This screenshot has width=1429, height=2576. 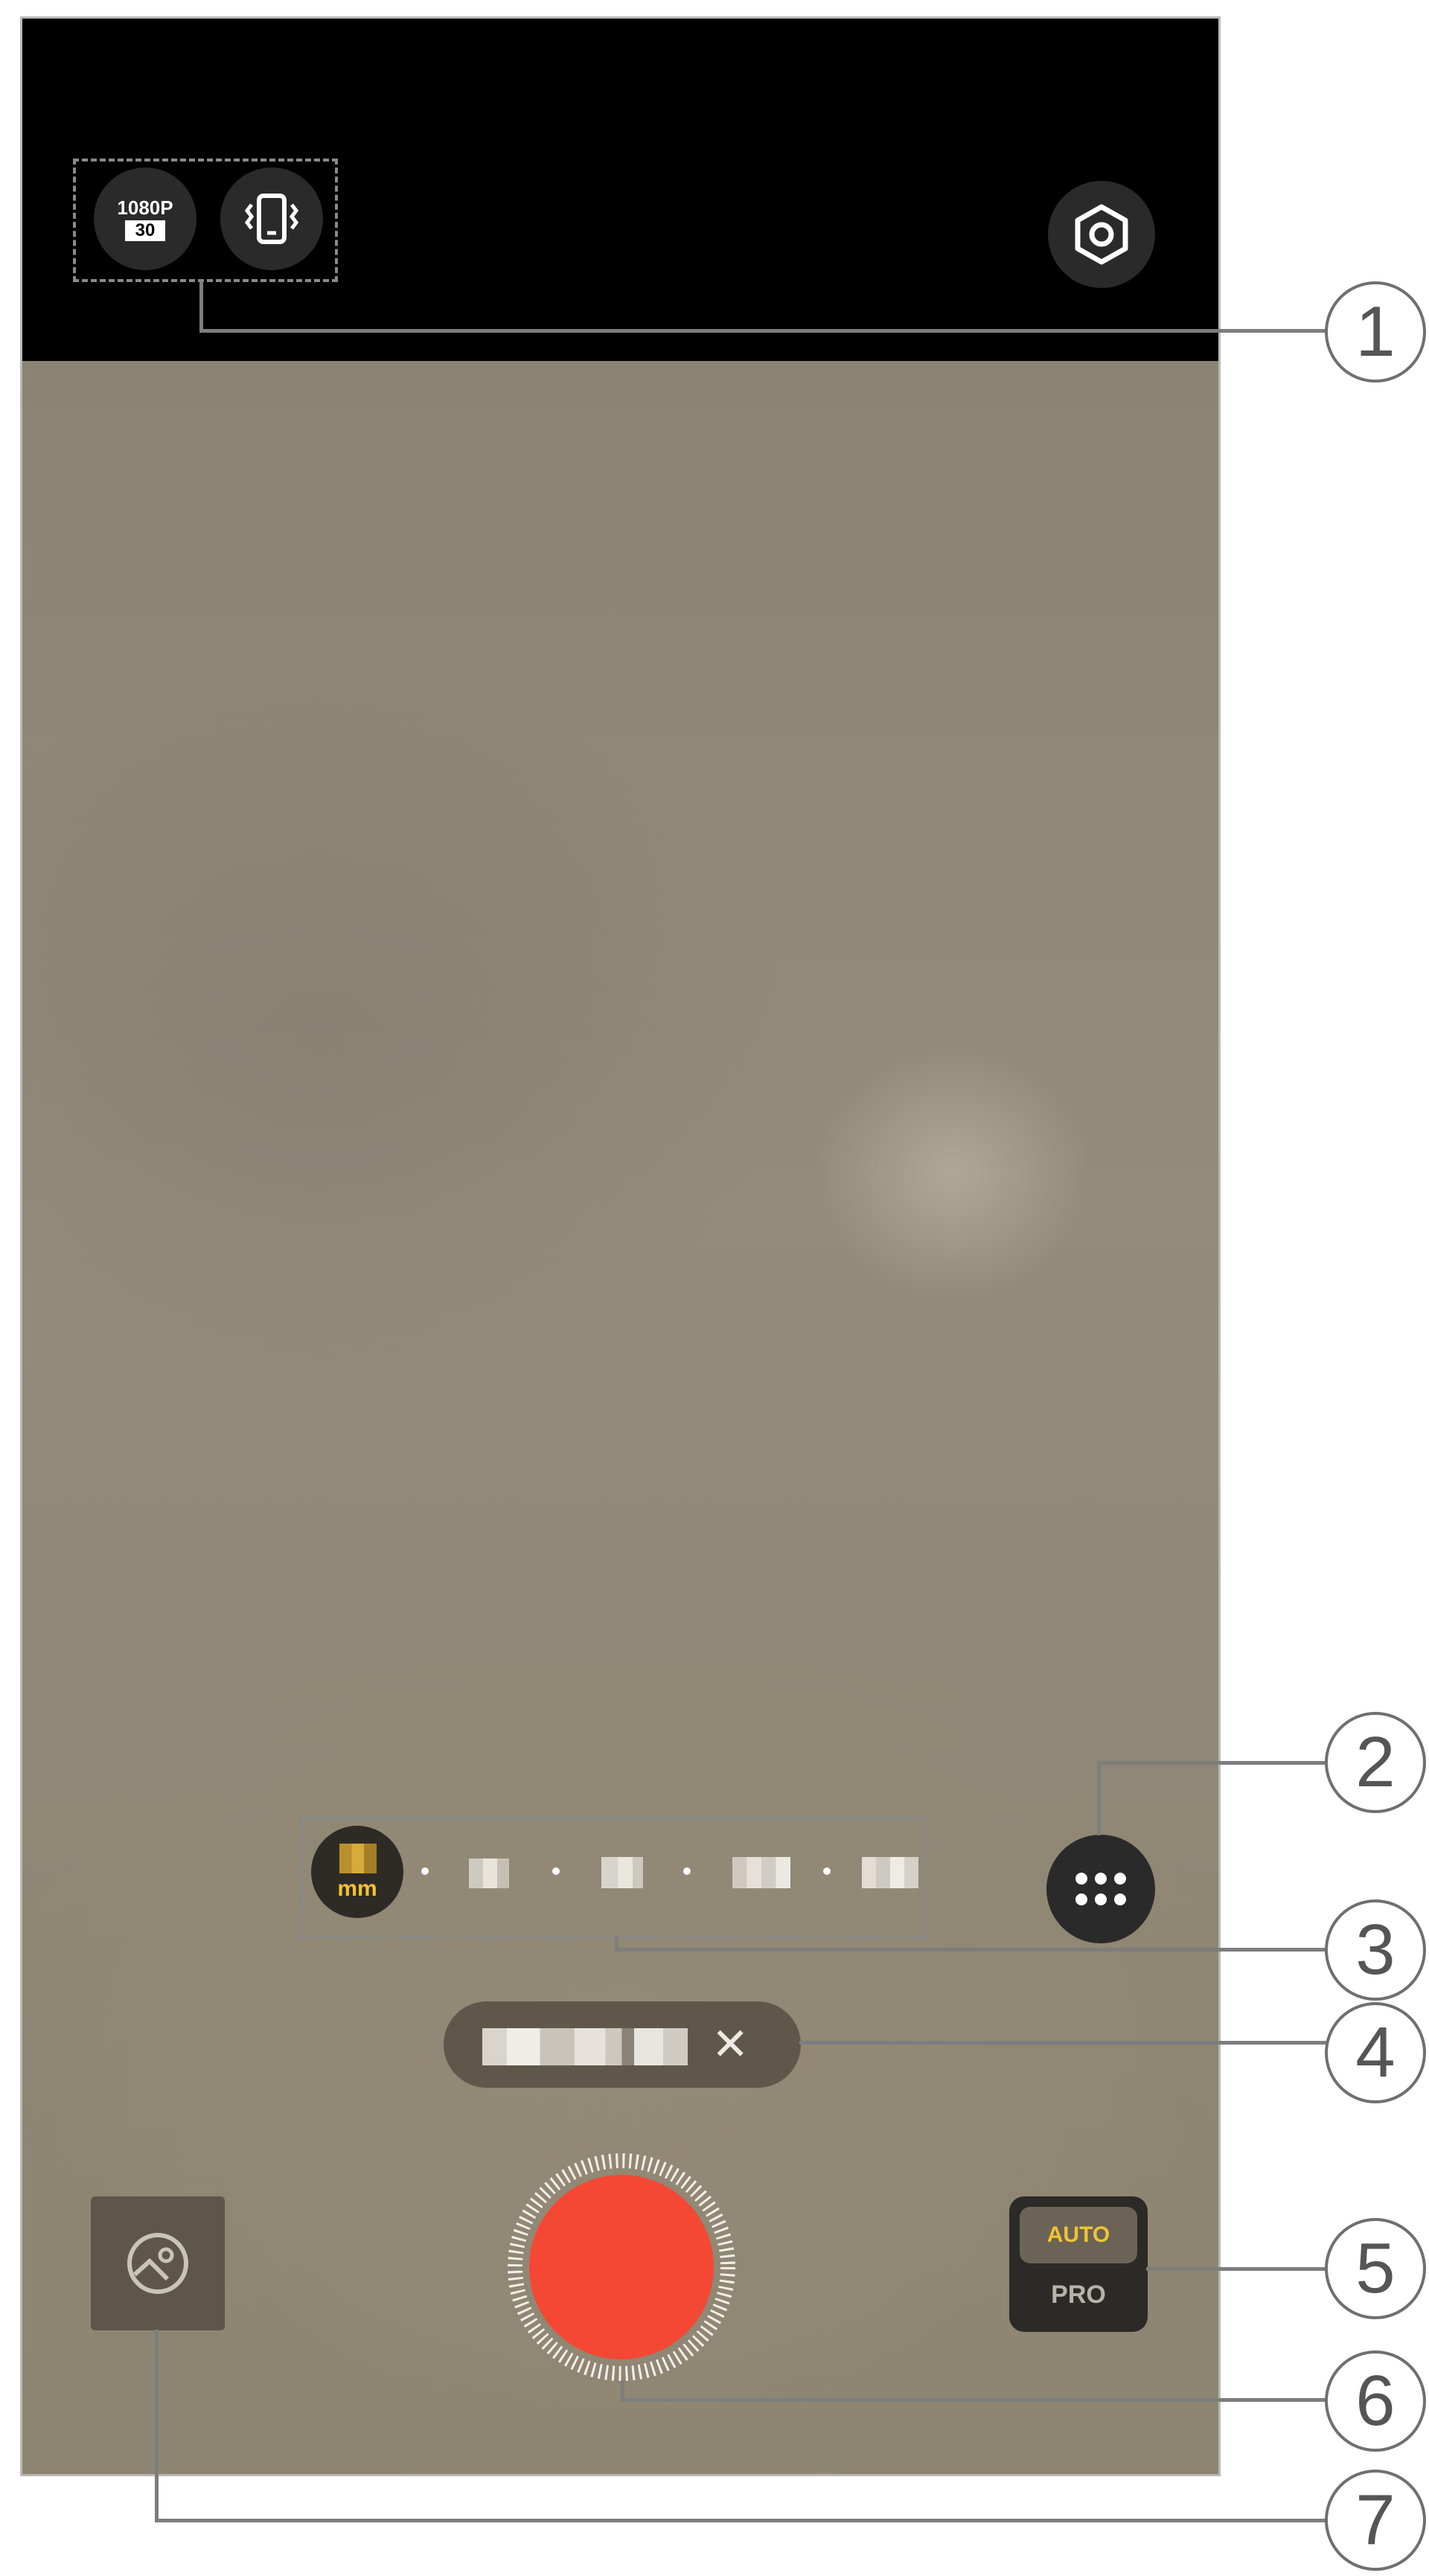 I want to click on gallery-image-icon, so click(x=157, y=2263).